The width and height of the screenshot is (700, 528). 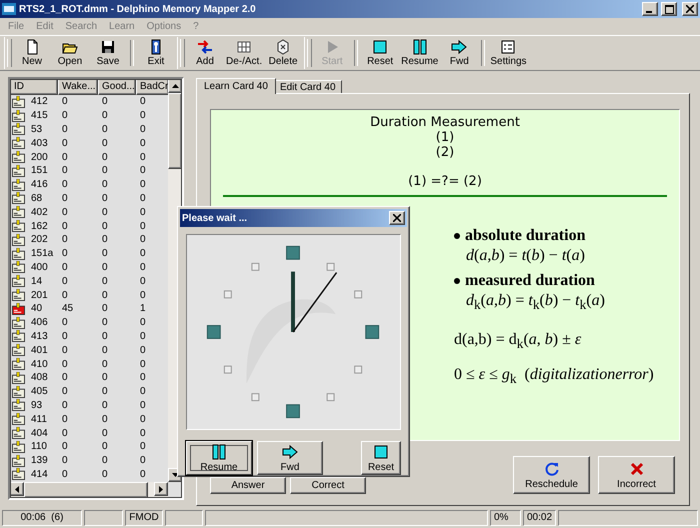 What do you see at coordinates (39, 378) in the screenshot?
I see `table-cell-text: 408` at bounding box center [39, 378].